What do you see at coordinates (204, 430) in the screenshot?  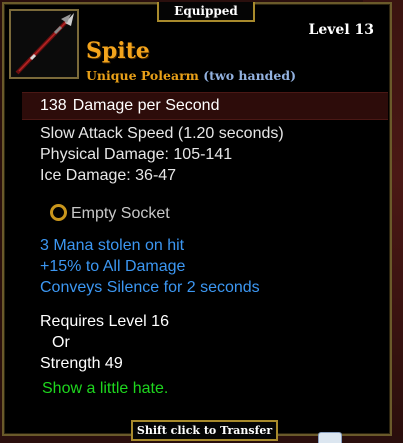 I see `transfer-hint: Shift click to Transfer` at bounding box center [204, 430].